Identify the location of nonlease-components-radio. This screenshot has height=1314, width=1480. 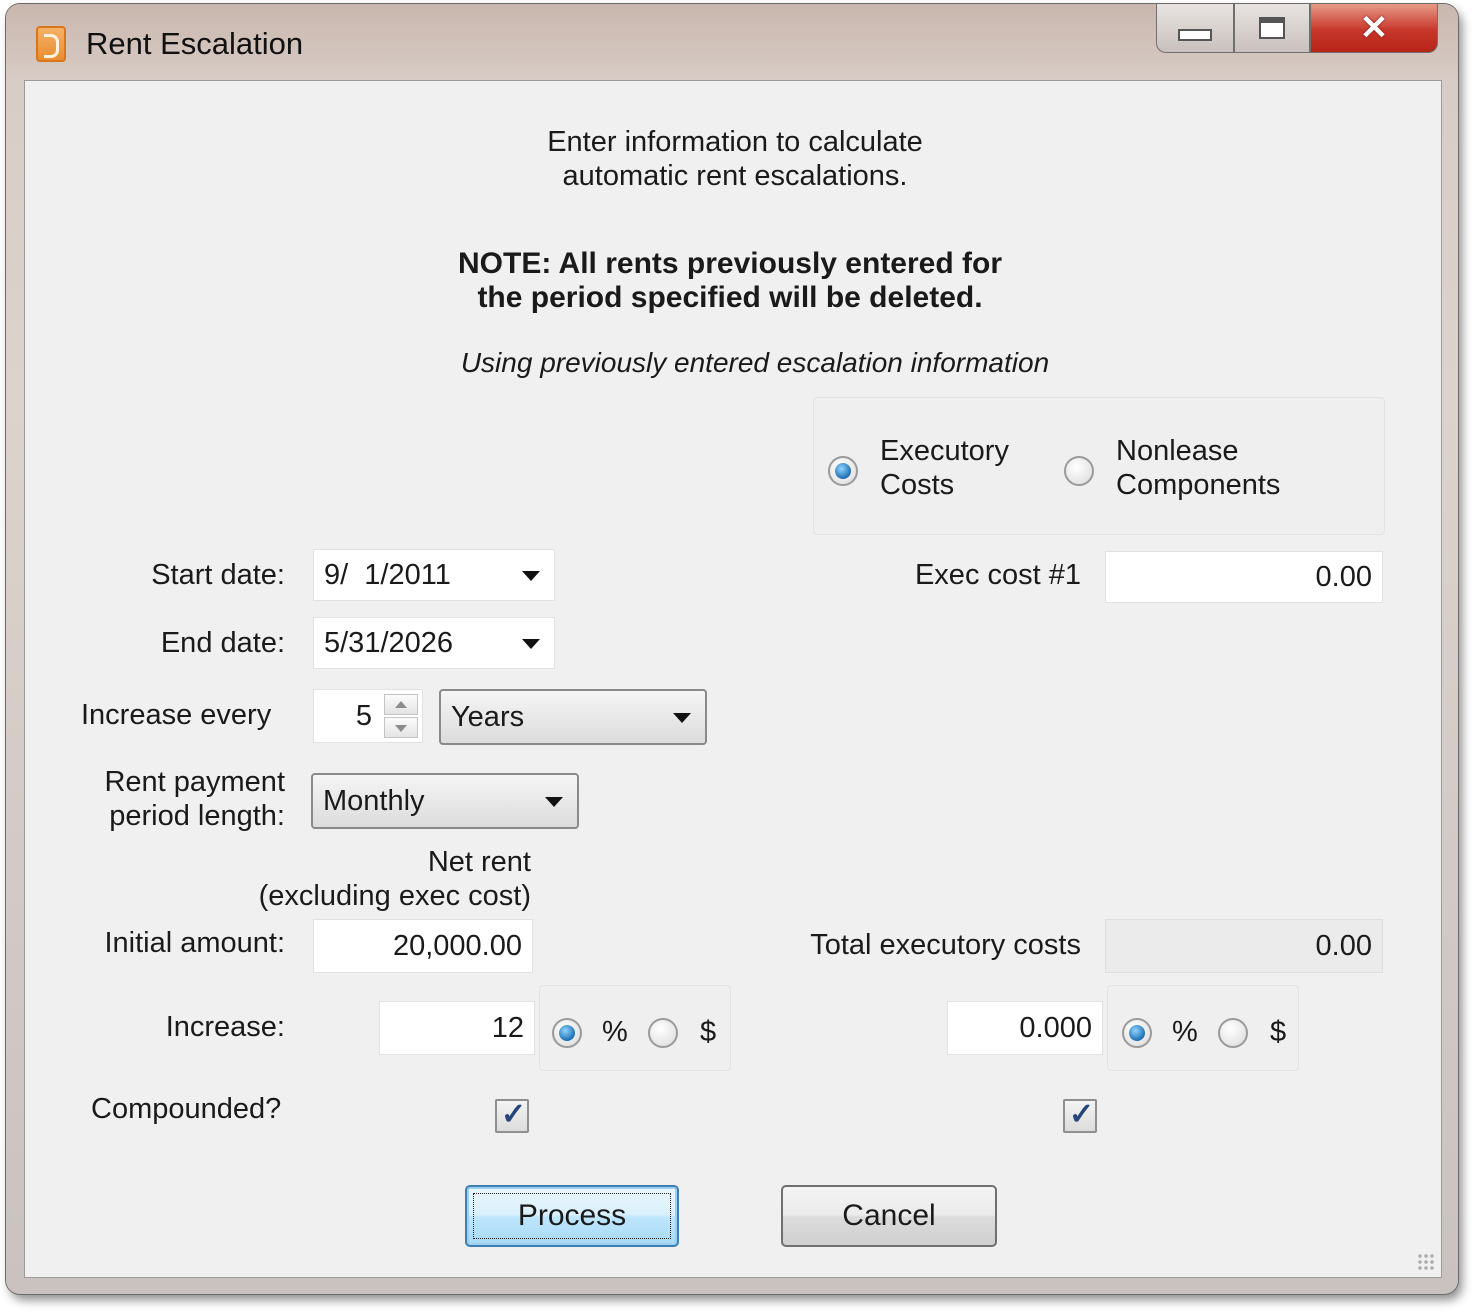
(1079, 471).